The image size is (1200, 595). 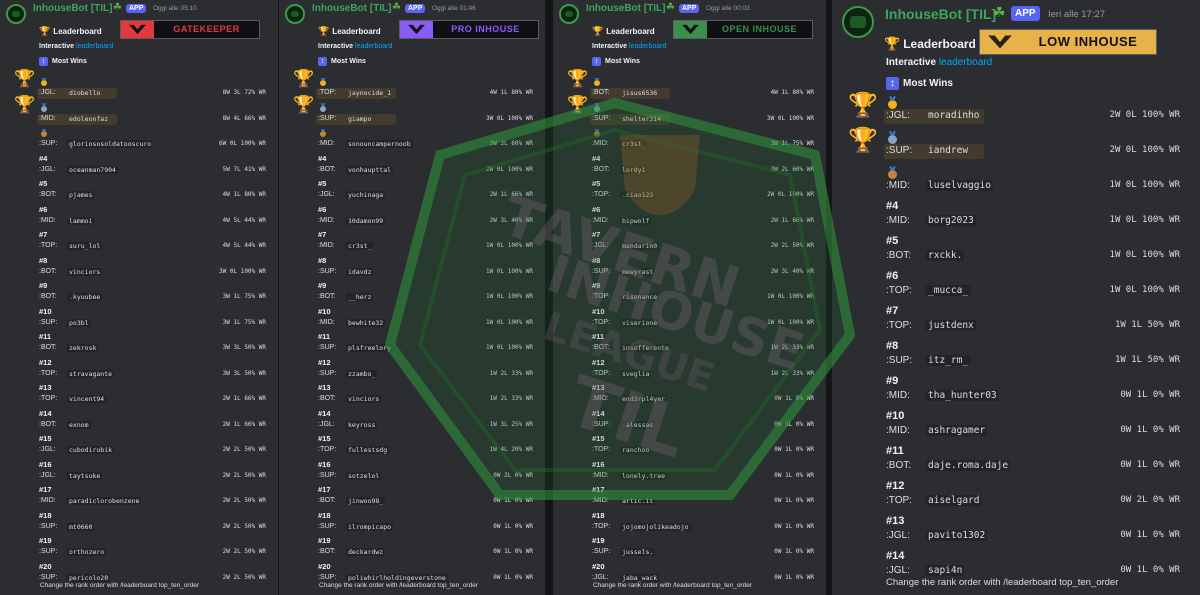 What do you see at coordinates (48, 373) in the screenshot?
I see `player-role: :TOP:` at bounding box center [48, 373].